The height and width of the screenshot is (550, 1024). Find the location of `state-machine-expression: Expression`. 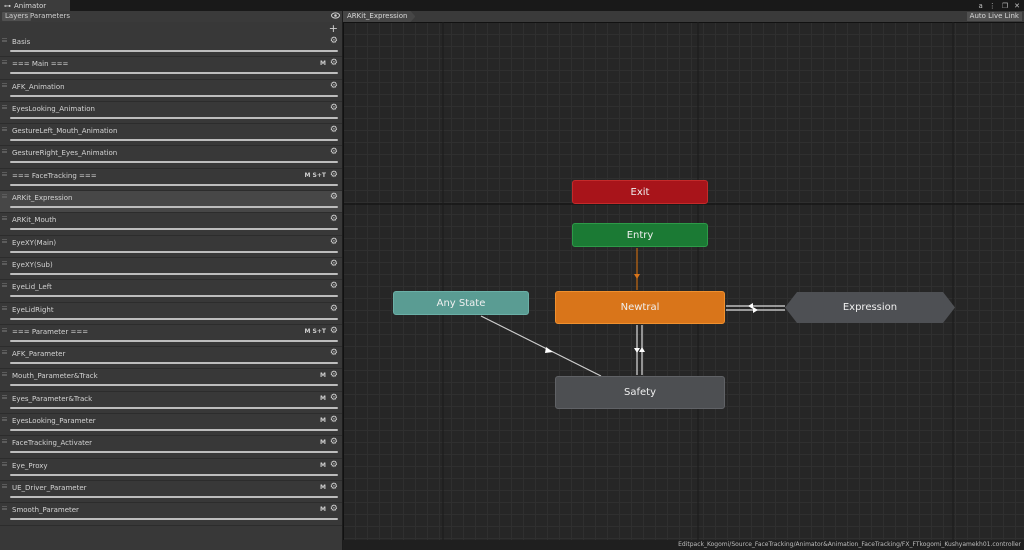

state-machine-expression: Expression is located at coordinates (870, 307).